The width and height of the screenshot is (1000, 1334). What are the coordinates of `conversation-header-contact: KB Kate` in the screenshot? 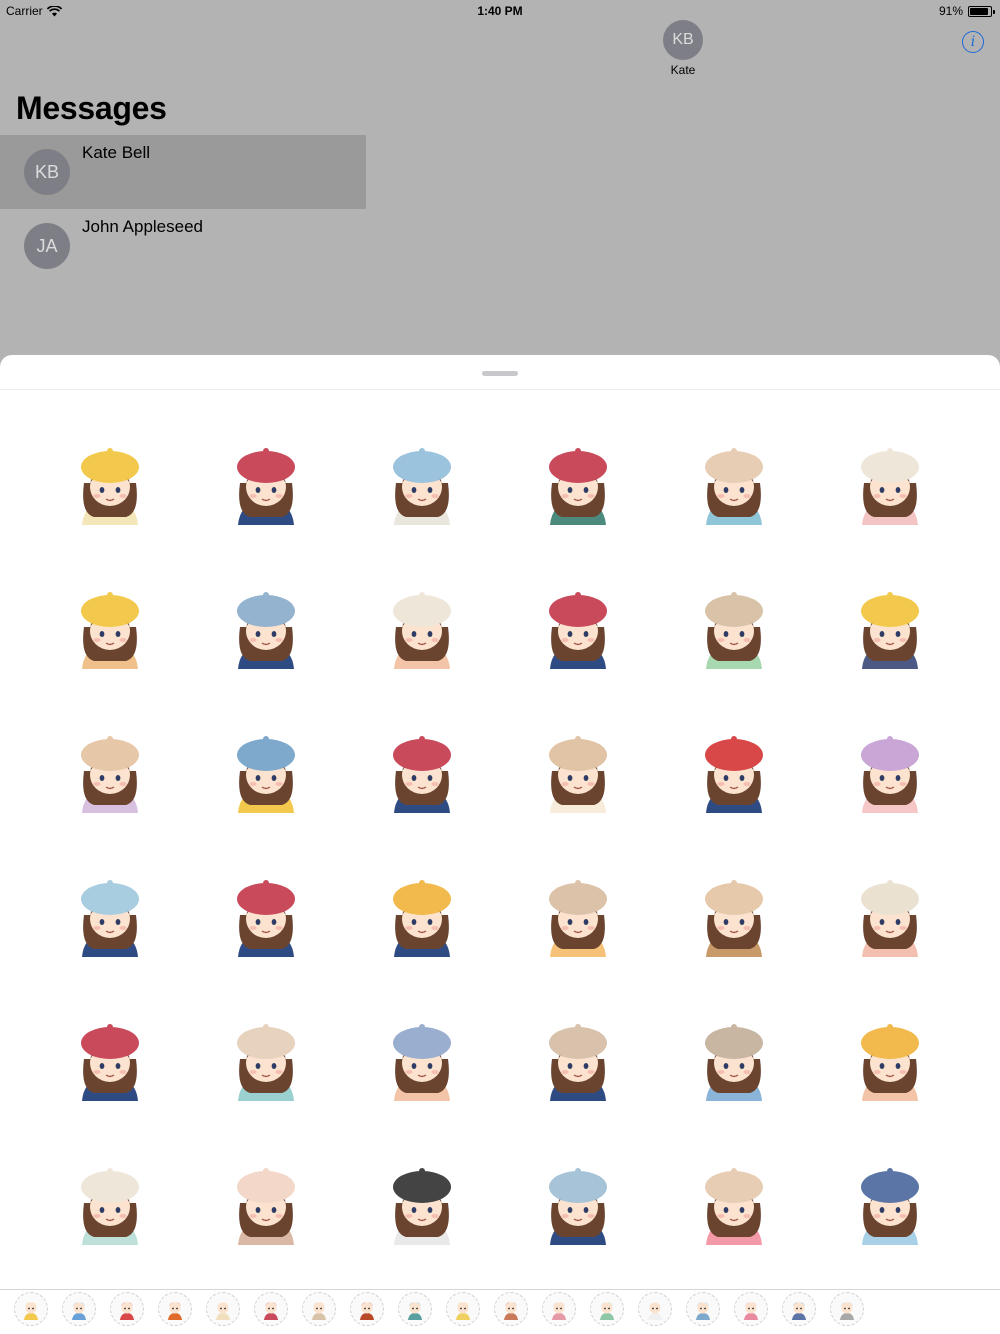 It's located at (683, 48).